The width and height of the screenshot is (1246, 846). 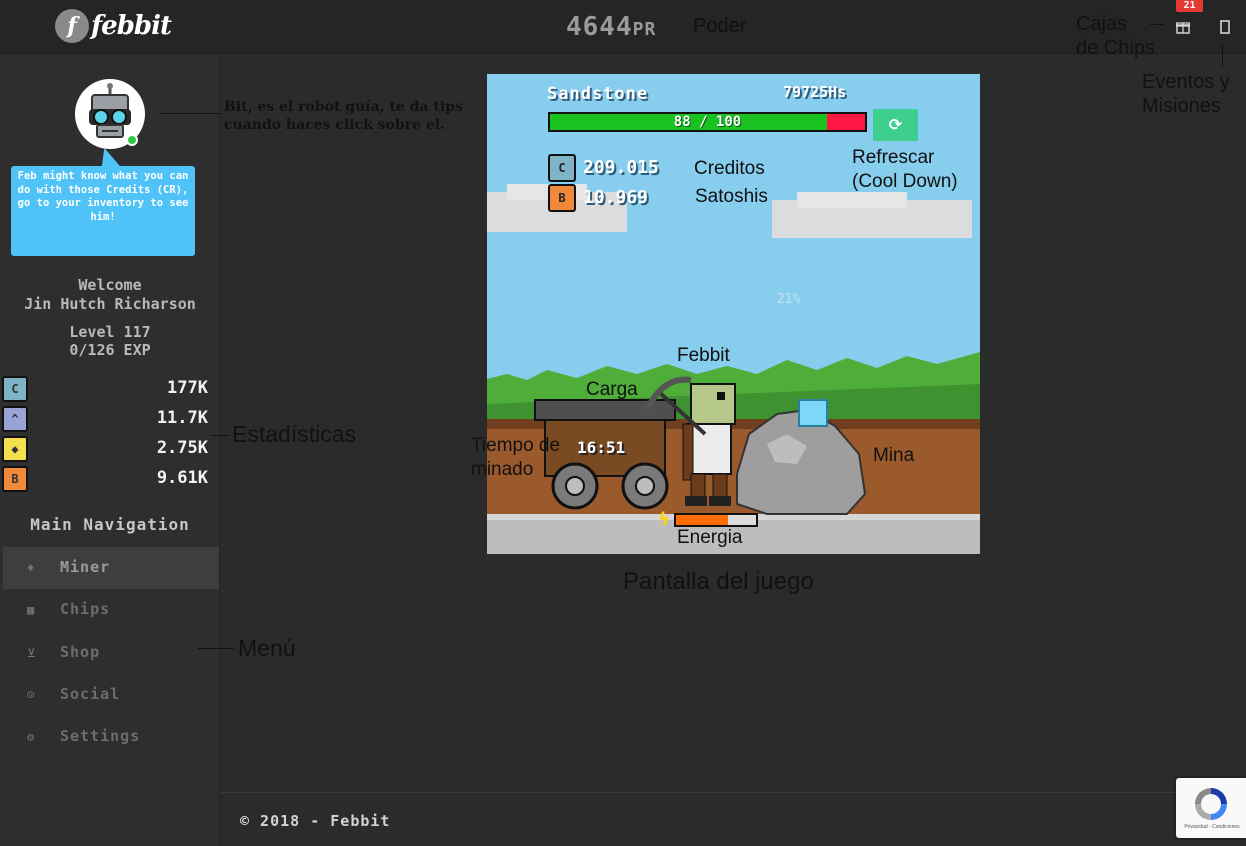 I want to click on energy-bar, so click(x=716, y=520).